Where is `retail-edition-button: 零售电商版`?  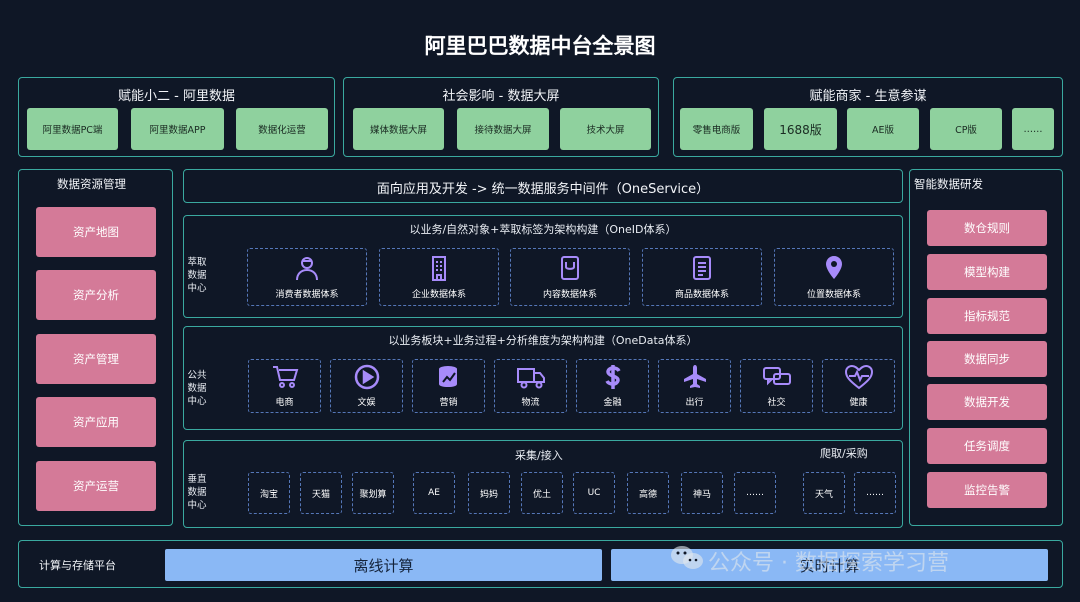
retail-edition-button: 零售电商版 is located at coordinates (716, 129).